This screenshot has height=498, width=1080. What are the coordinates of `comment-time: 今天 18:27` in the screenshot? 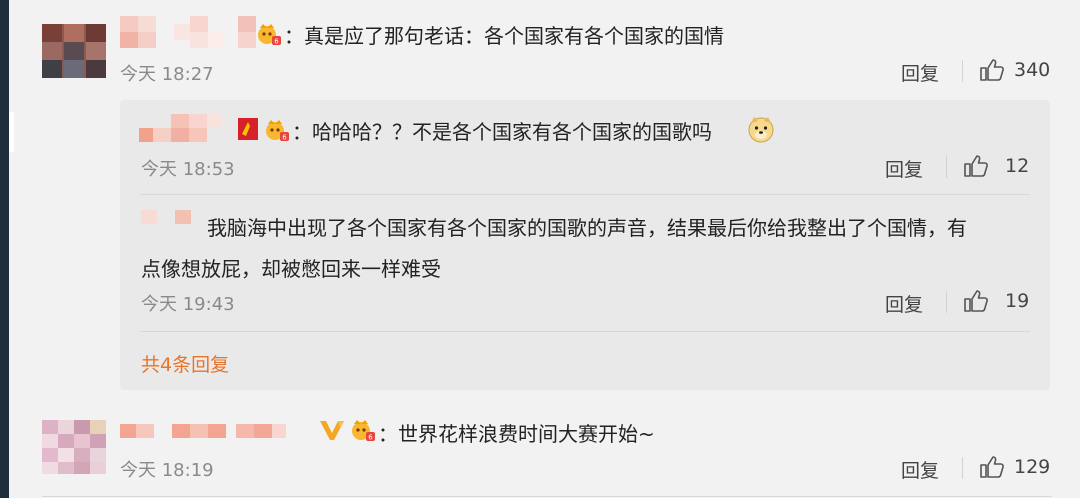 It's located at (167, 74).